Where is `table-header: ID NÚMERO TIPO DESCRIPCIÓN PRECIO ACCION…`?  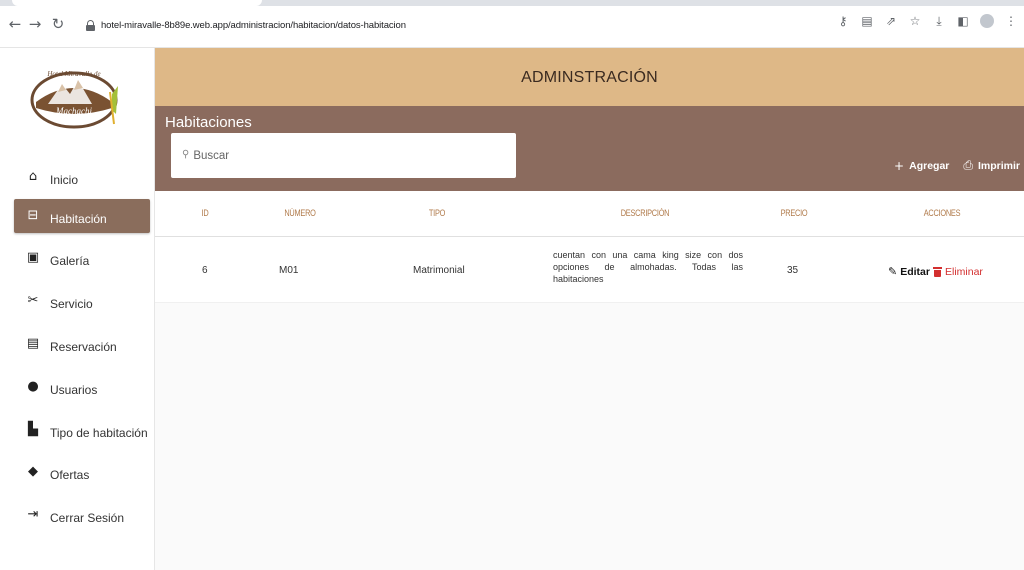
table-header: ID NÚMERO TIPO DESCRIPCIÓN PRECIO ACCION… is located at coordinates (589, 214).